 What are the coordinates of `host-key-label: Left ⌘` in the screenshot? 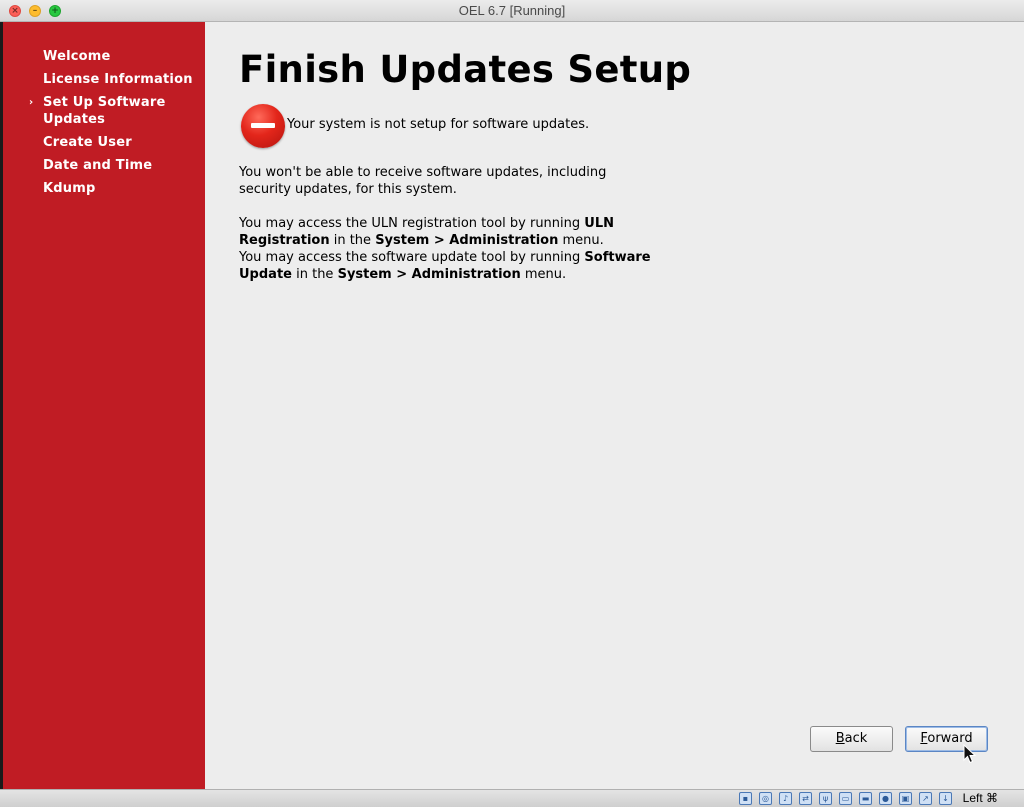 It's located at (980, 798).